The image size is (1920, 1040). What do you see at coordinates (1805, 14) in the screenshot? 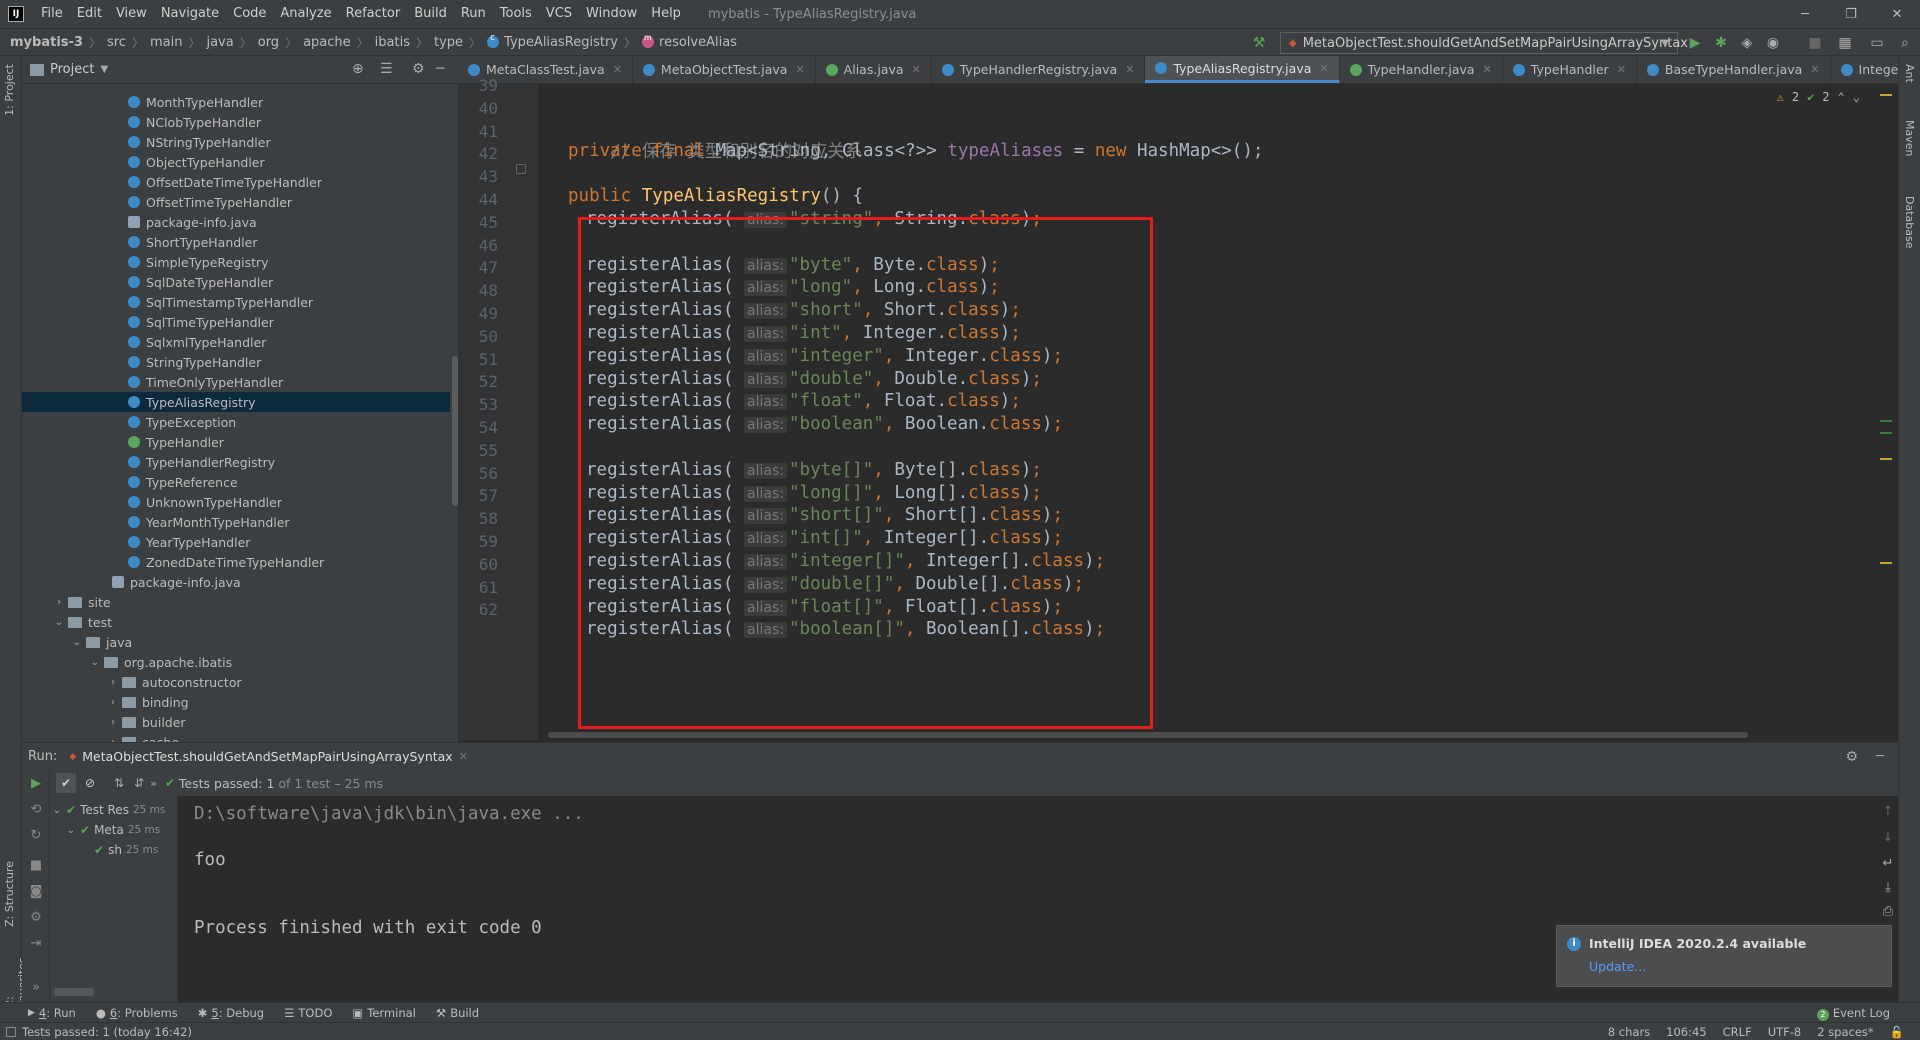
I see `minimize-icon: ─` at bounding box center [1805, 14].